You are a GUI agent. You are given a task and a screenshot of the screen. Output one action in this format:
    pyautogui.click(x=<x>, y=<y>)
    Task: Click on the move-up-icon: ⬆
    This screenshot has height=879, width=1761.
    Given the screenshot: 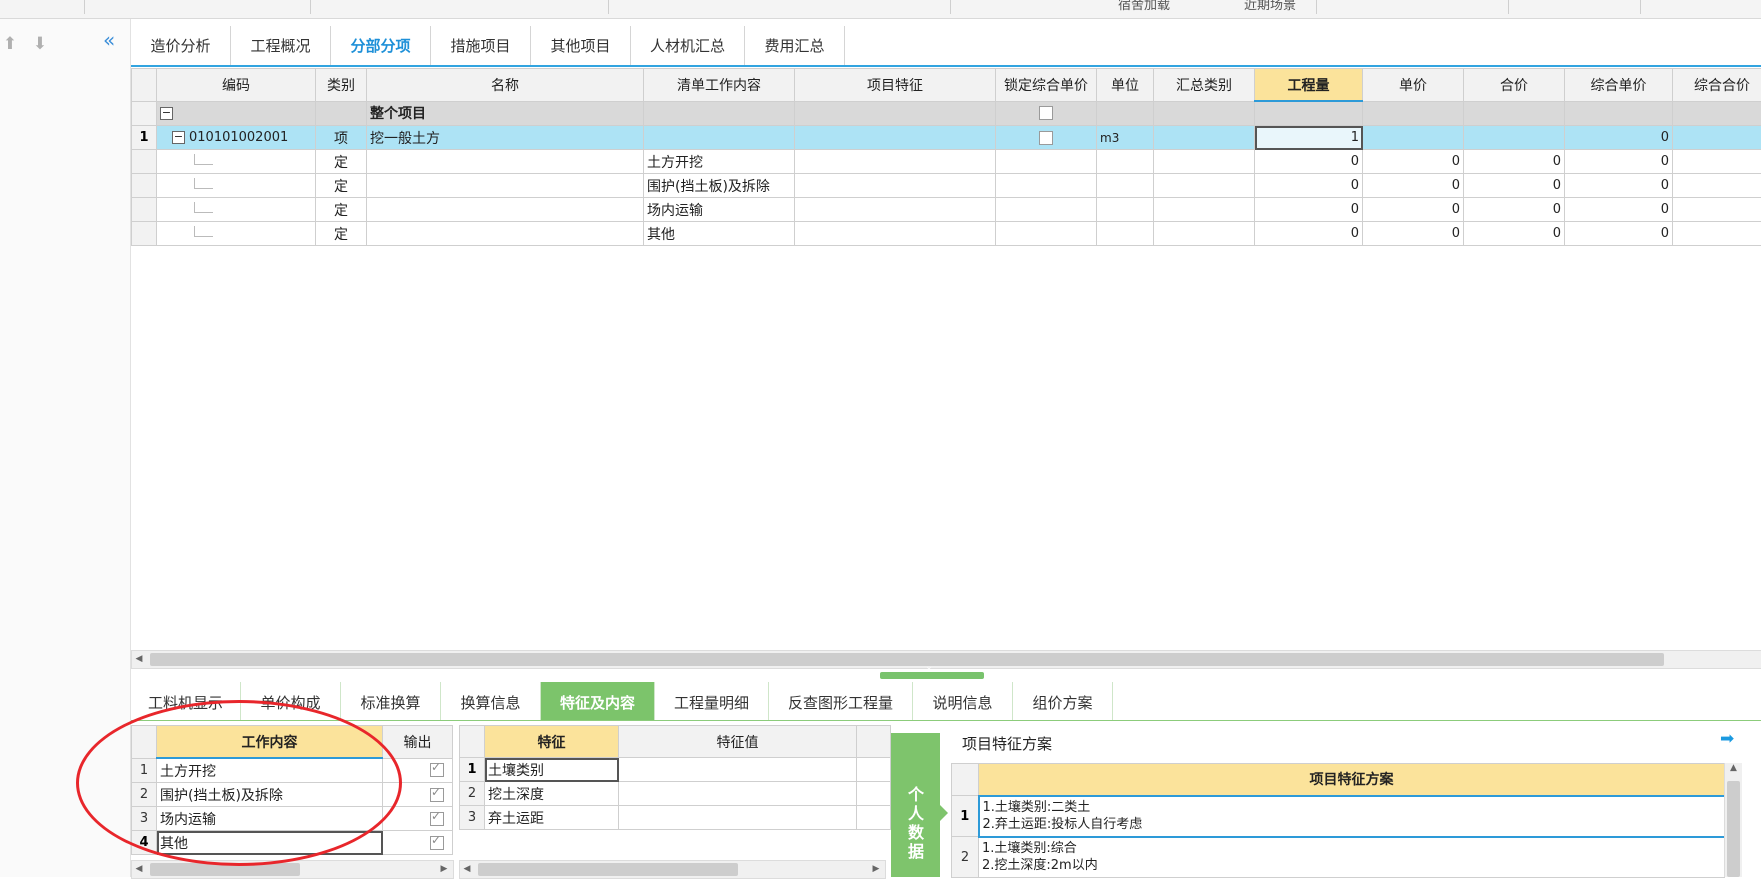 What is the action you would take?
    pyautogui.click(x=10, y=44)
    